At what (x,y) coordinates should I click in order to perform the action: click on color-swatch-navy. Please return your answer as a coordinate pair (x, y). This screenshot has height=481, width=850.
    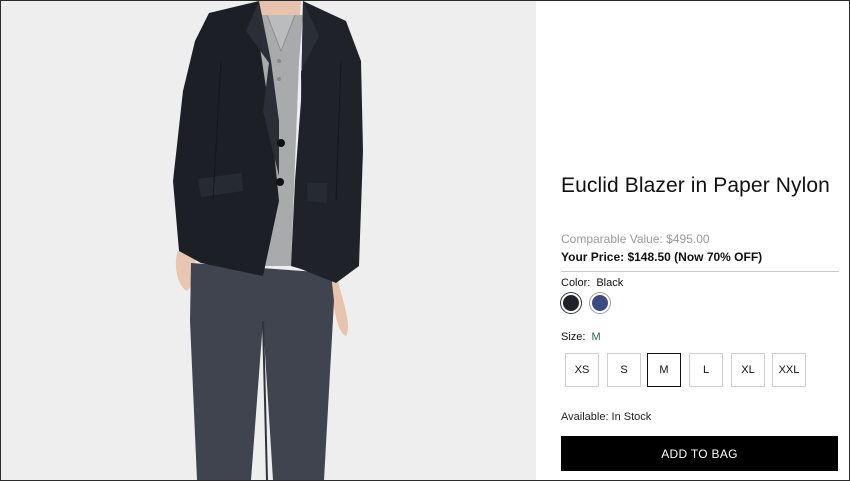
    Looking at the image, I should click on (600, 303).